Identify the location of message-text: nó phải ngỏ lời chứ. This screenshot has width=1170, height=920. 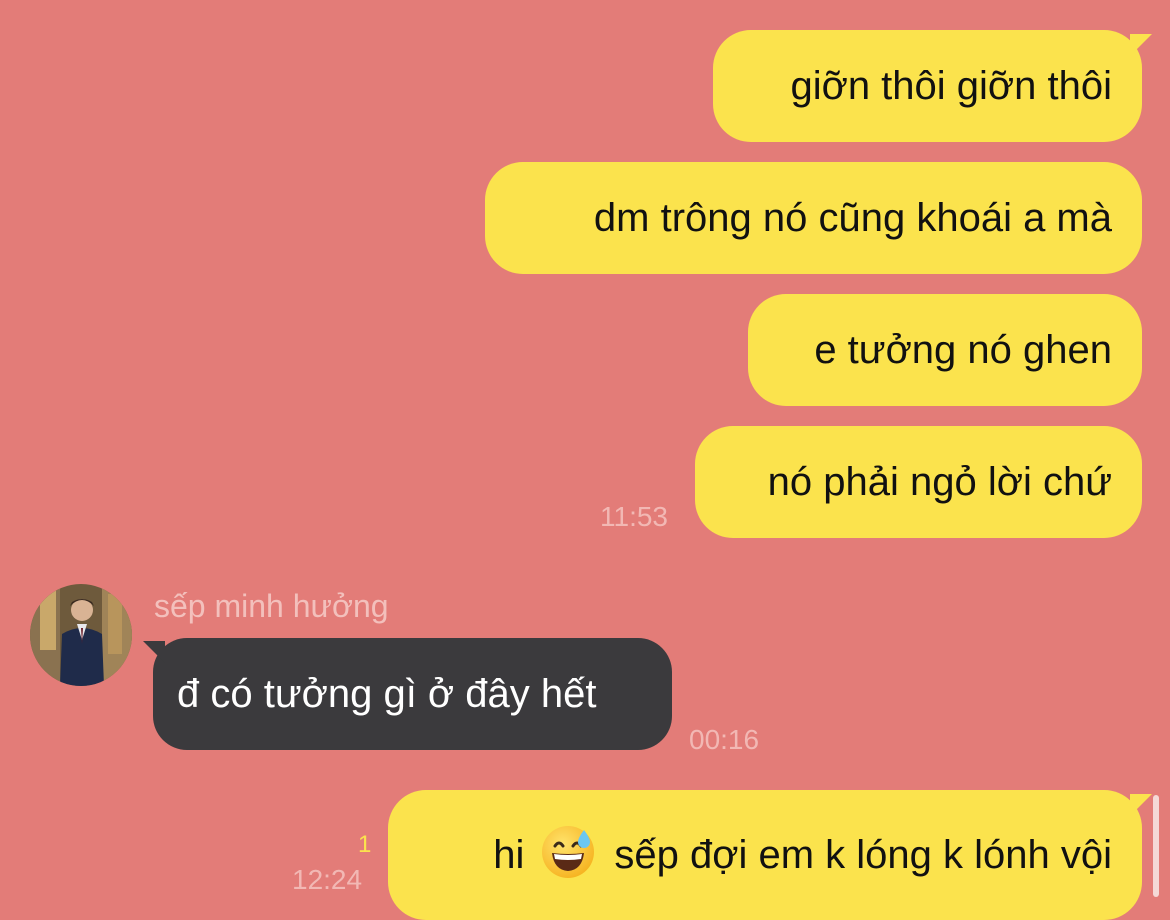
(939, 482).